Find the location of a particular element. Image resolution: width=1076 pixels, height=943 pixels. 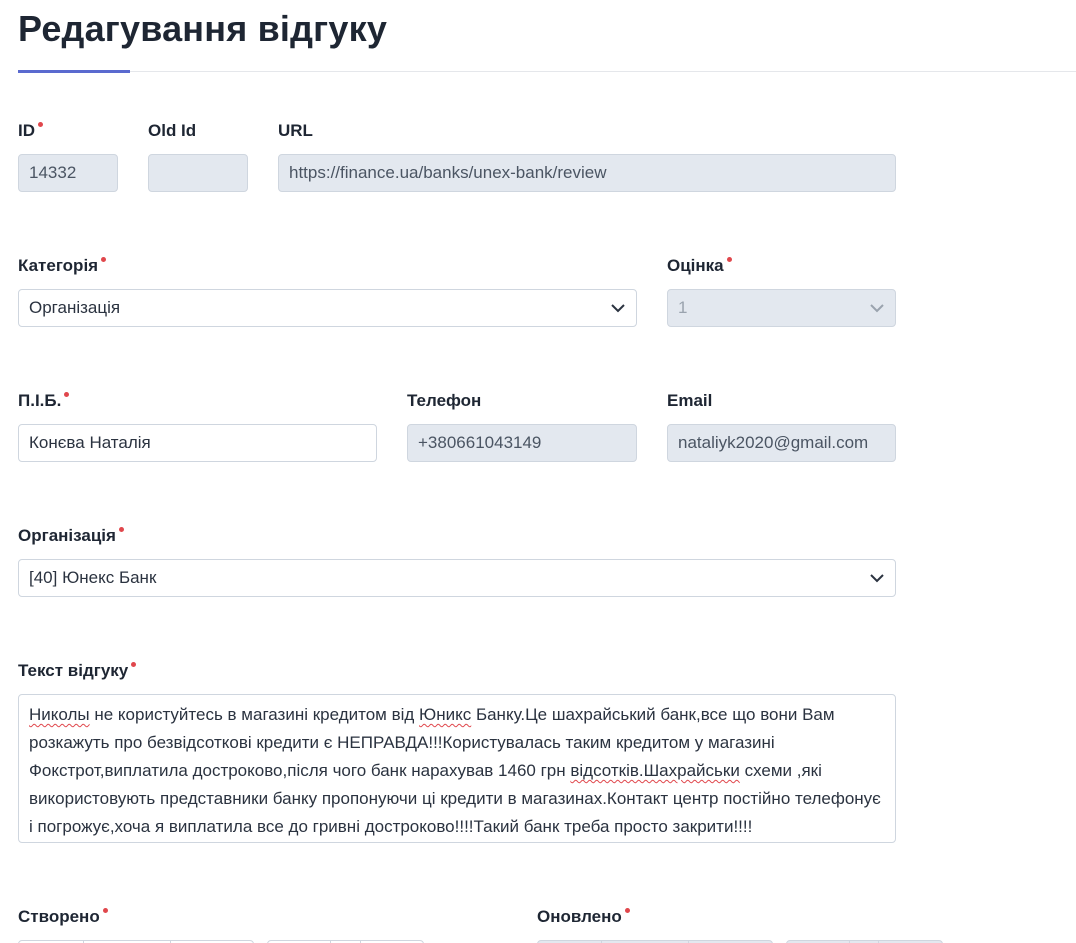

misspelled-word: Юникс is located at coordinates (445, 714).